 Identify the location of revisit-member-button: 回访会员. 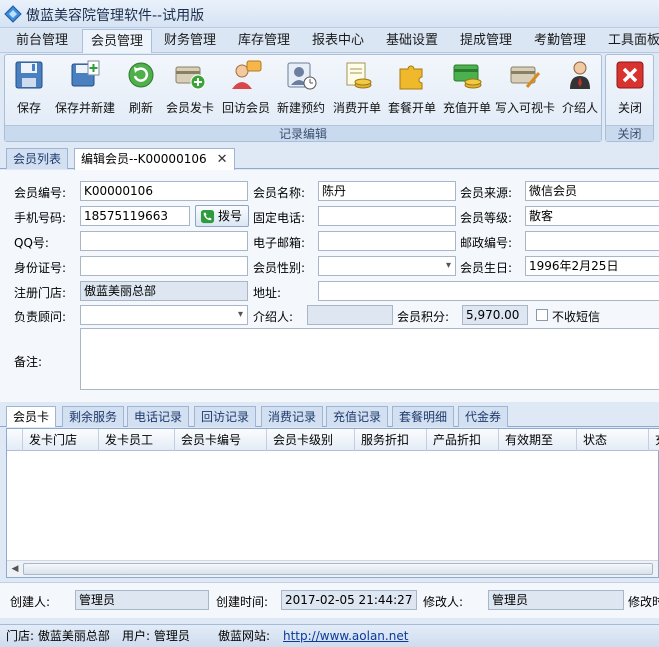
(246, 87).